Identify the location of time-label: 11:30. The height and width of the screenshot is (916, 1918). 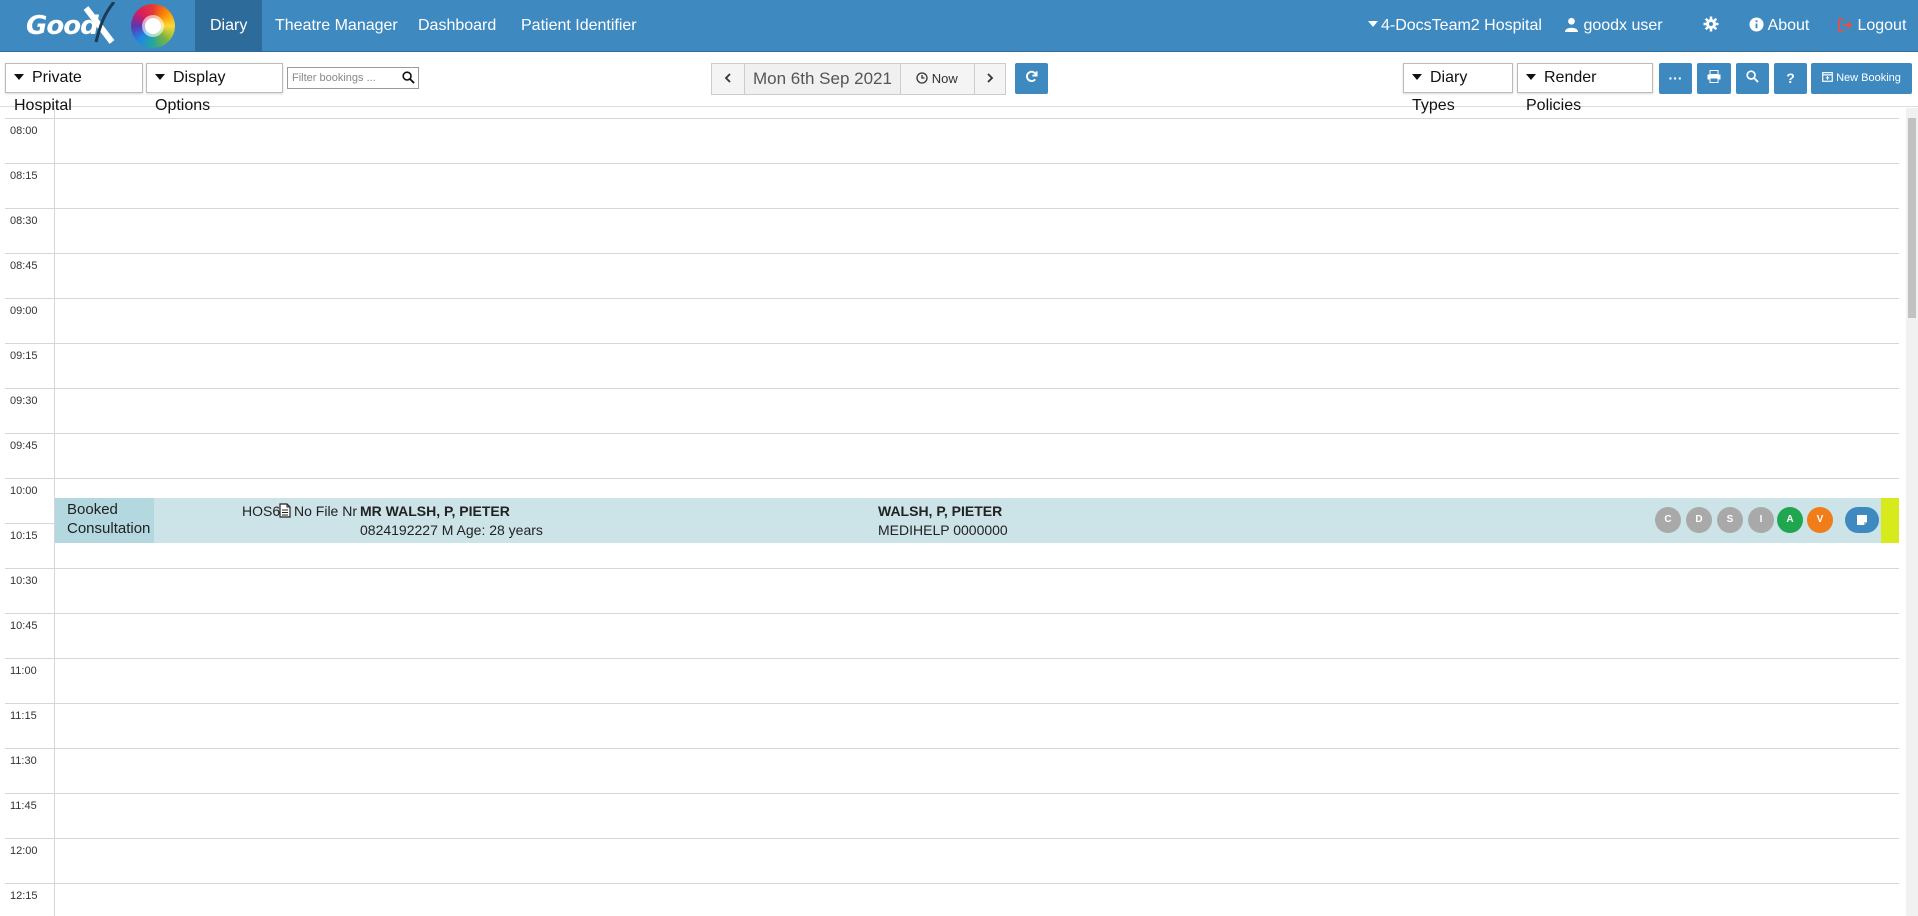
(23, 761).